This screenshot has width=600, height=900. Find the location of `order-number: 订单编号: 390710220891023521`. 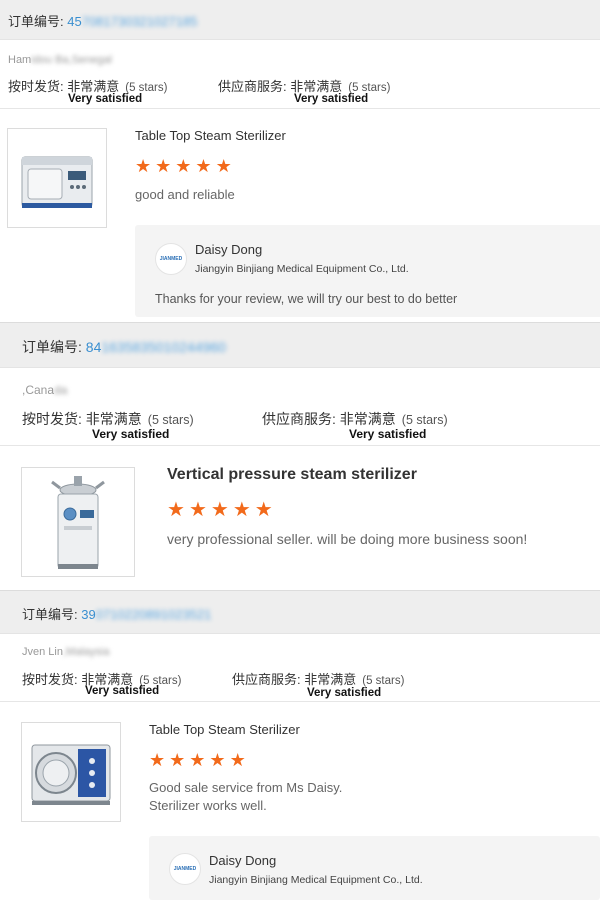

order-number: 订单编号: 390710220891023521 is located at coordinates (117, 614).